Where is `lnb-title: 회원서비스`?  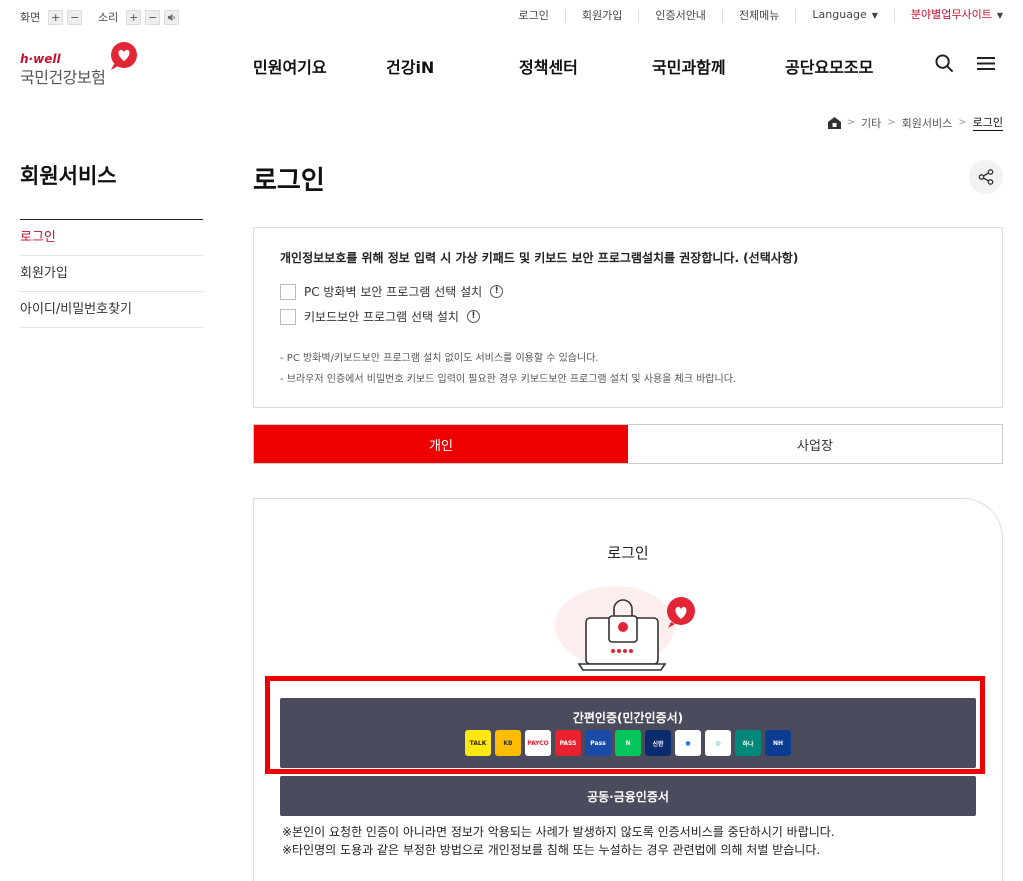 lnb-title: 회원서비스 is located at coordinates (68, 176).